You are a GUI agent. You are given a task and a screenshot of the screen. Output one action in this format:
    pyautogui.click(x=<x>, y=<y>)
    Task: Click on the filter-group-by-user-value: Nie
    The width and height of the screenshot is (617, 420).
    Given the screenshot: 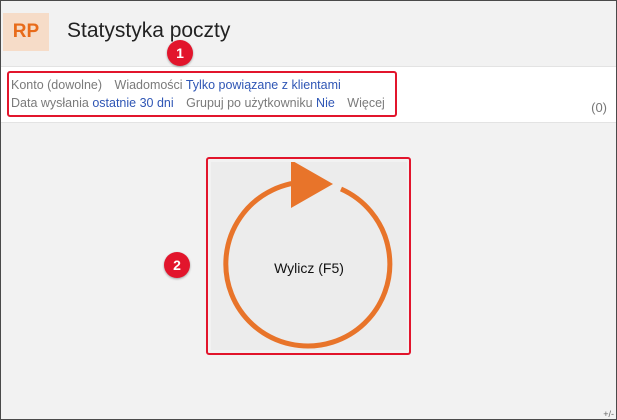 What is the action you would take?
    pyautogui.click(x=325, y=103)
    